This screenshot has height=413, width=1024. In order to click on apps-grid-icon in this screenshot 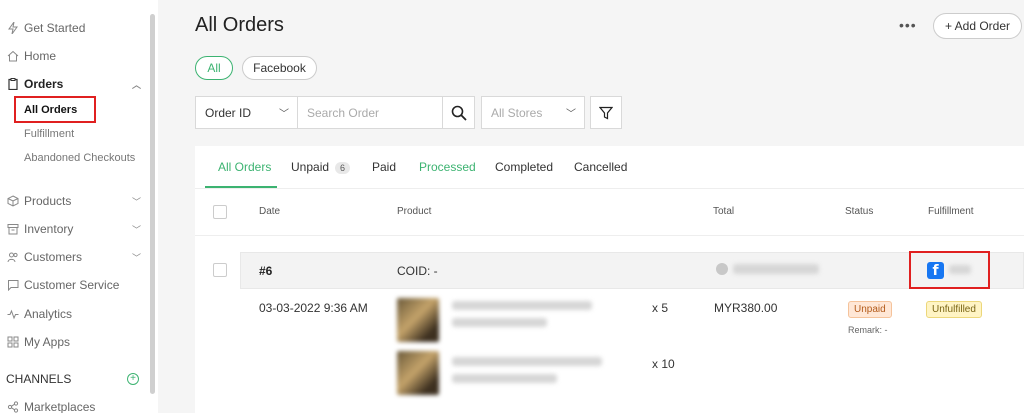, I will do `click(13, 342)`.